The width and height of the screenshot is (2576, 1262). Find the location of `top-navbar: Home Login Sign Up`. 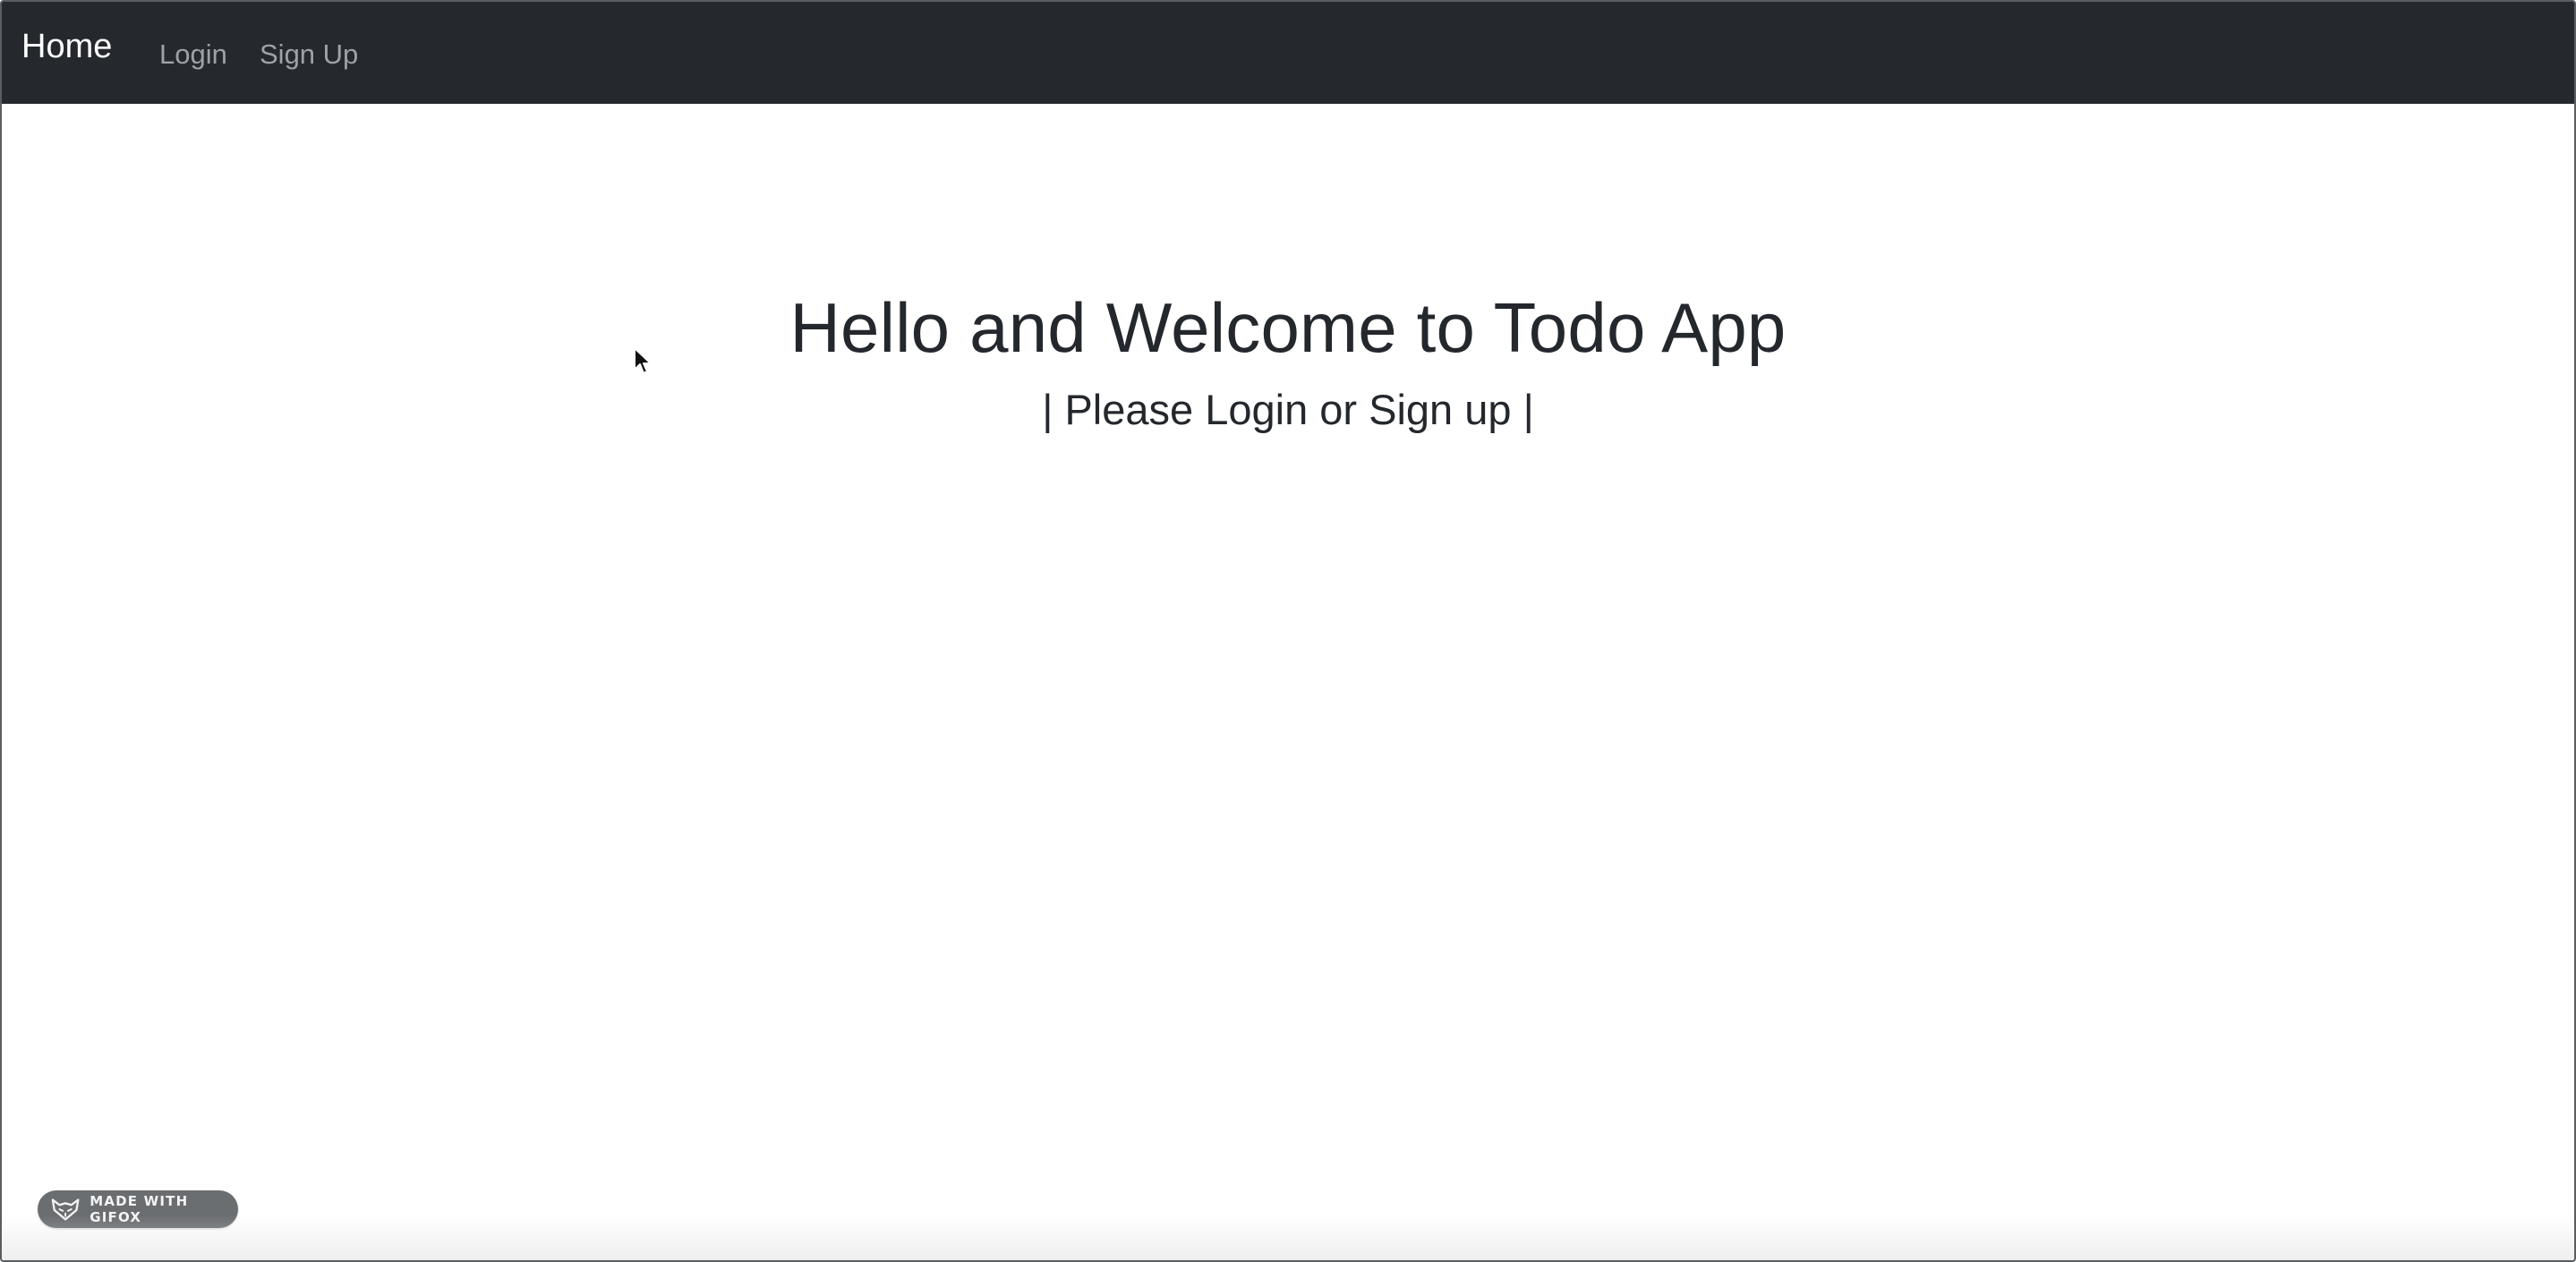

top-navbar: Home Login Sign Up is located at coordinates (1288, 53).